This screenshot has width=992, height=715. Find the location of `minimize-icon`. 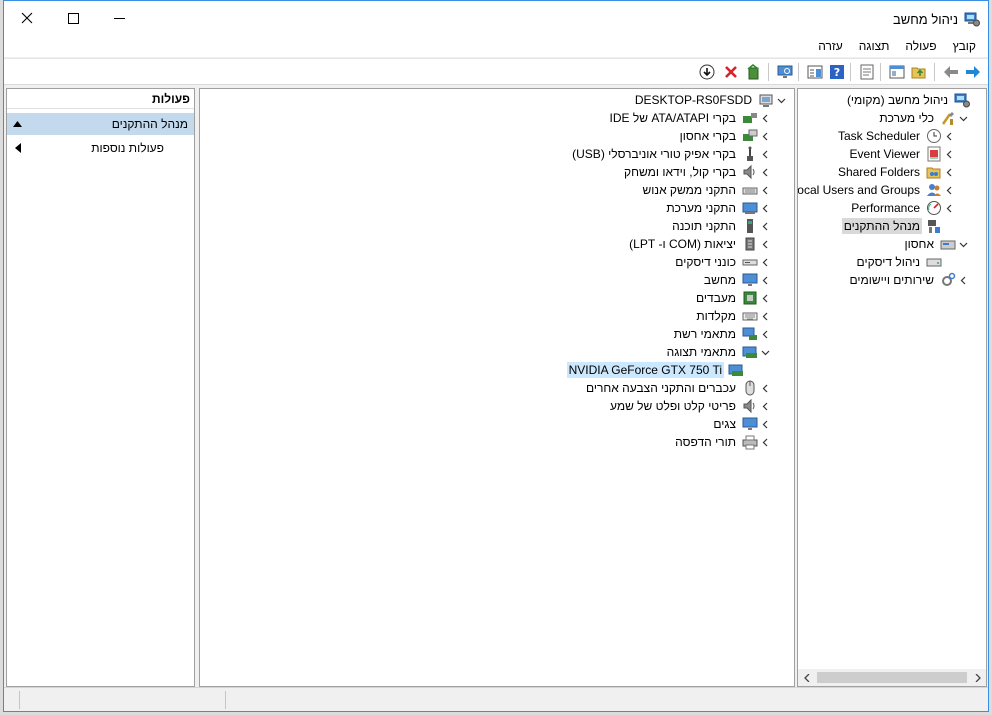

minimize-icon is located at coordinates (119, 18).